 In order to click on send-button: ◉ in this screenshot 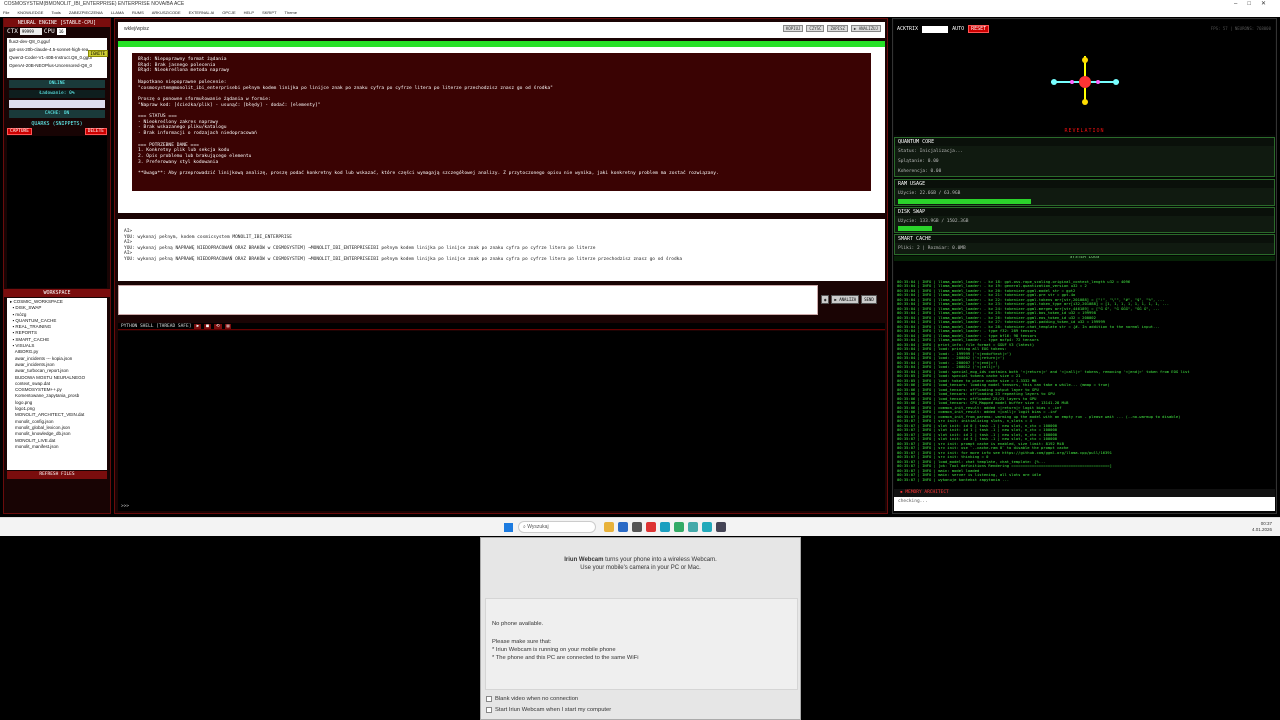, I will do `click(825, 299)`.